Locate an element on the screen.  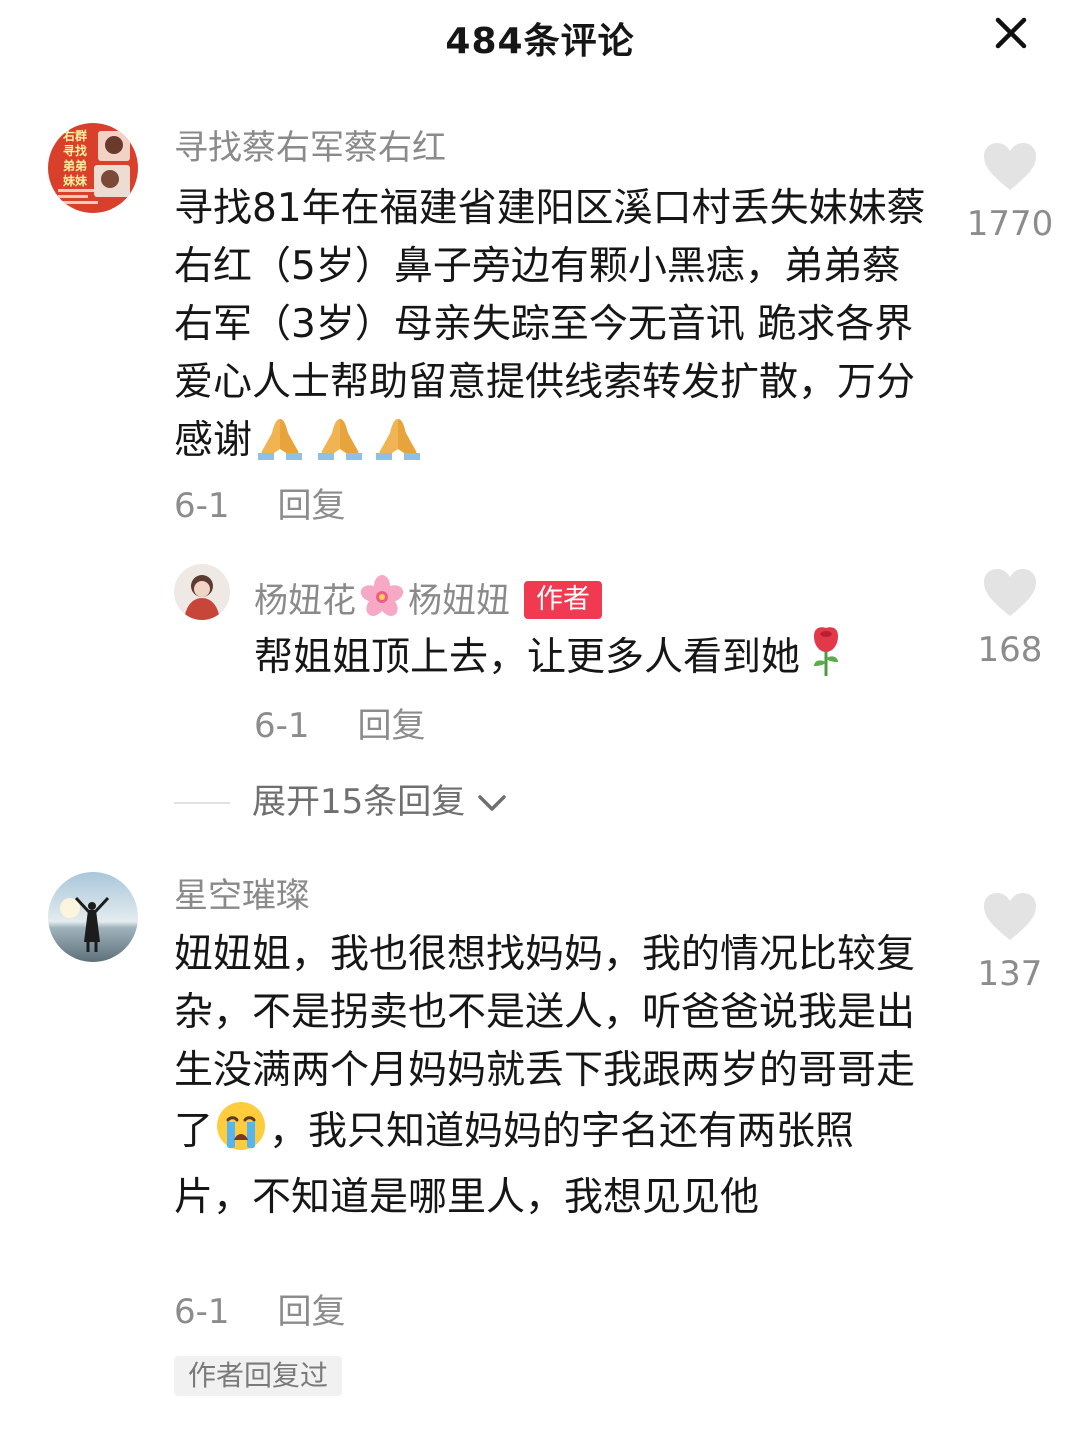
like-button: 1770 is located at coordinates (1010, 193).